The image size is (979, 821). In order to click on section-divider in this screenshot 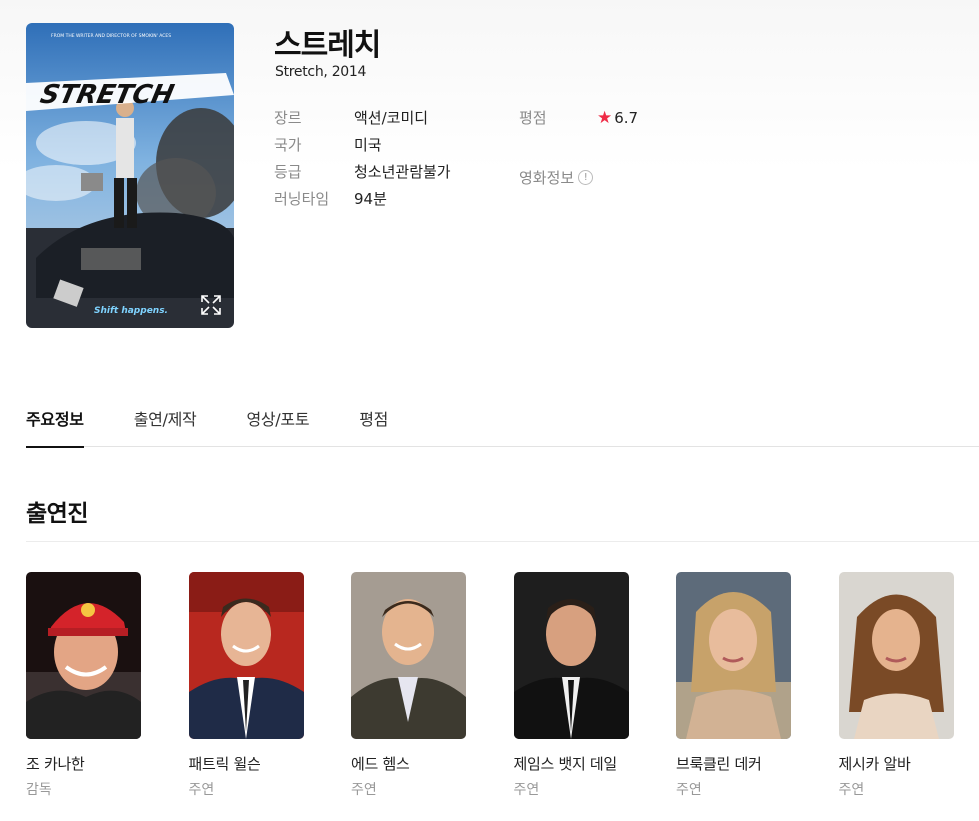, I will do `click(502, 541)`.